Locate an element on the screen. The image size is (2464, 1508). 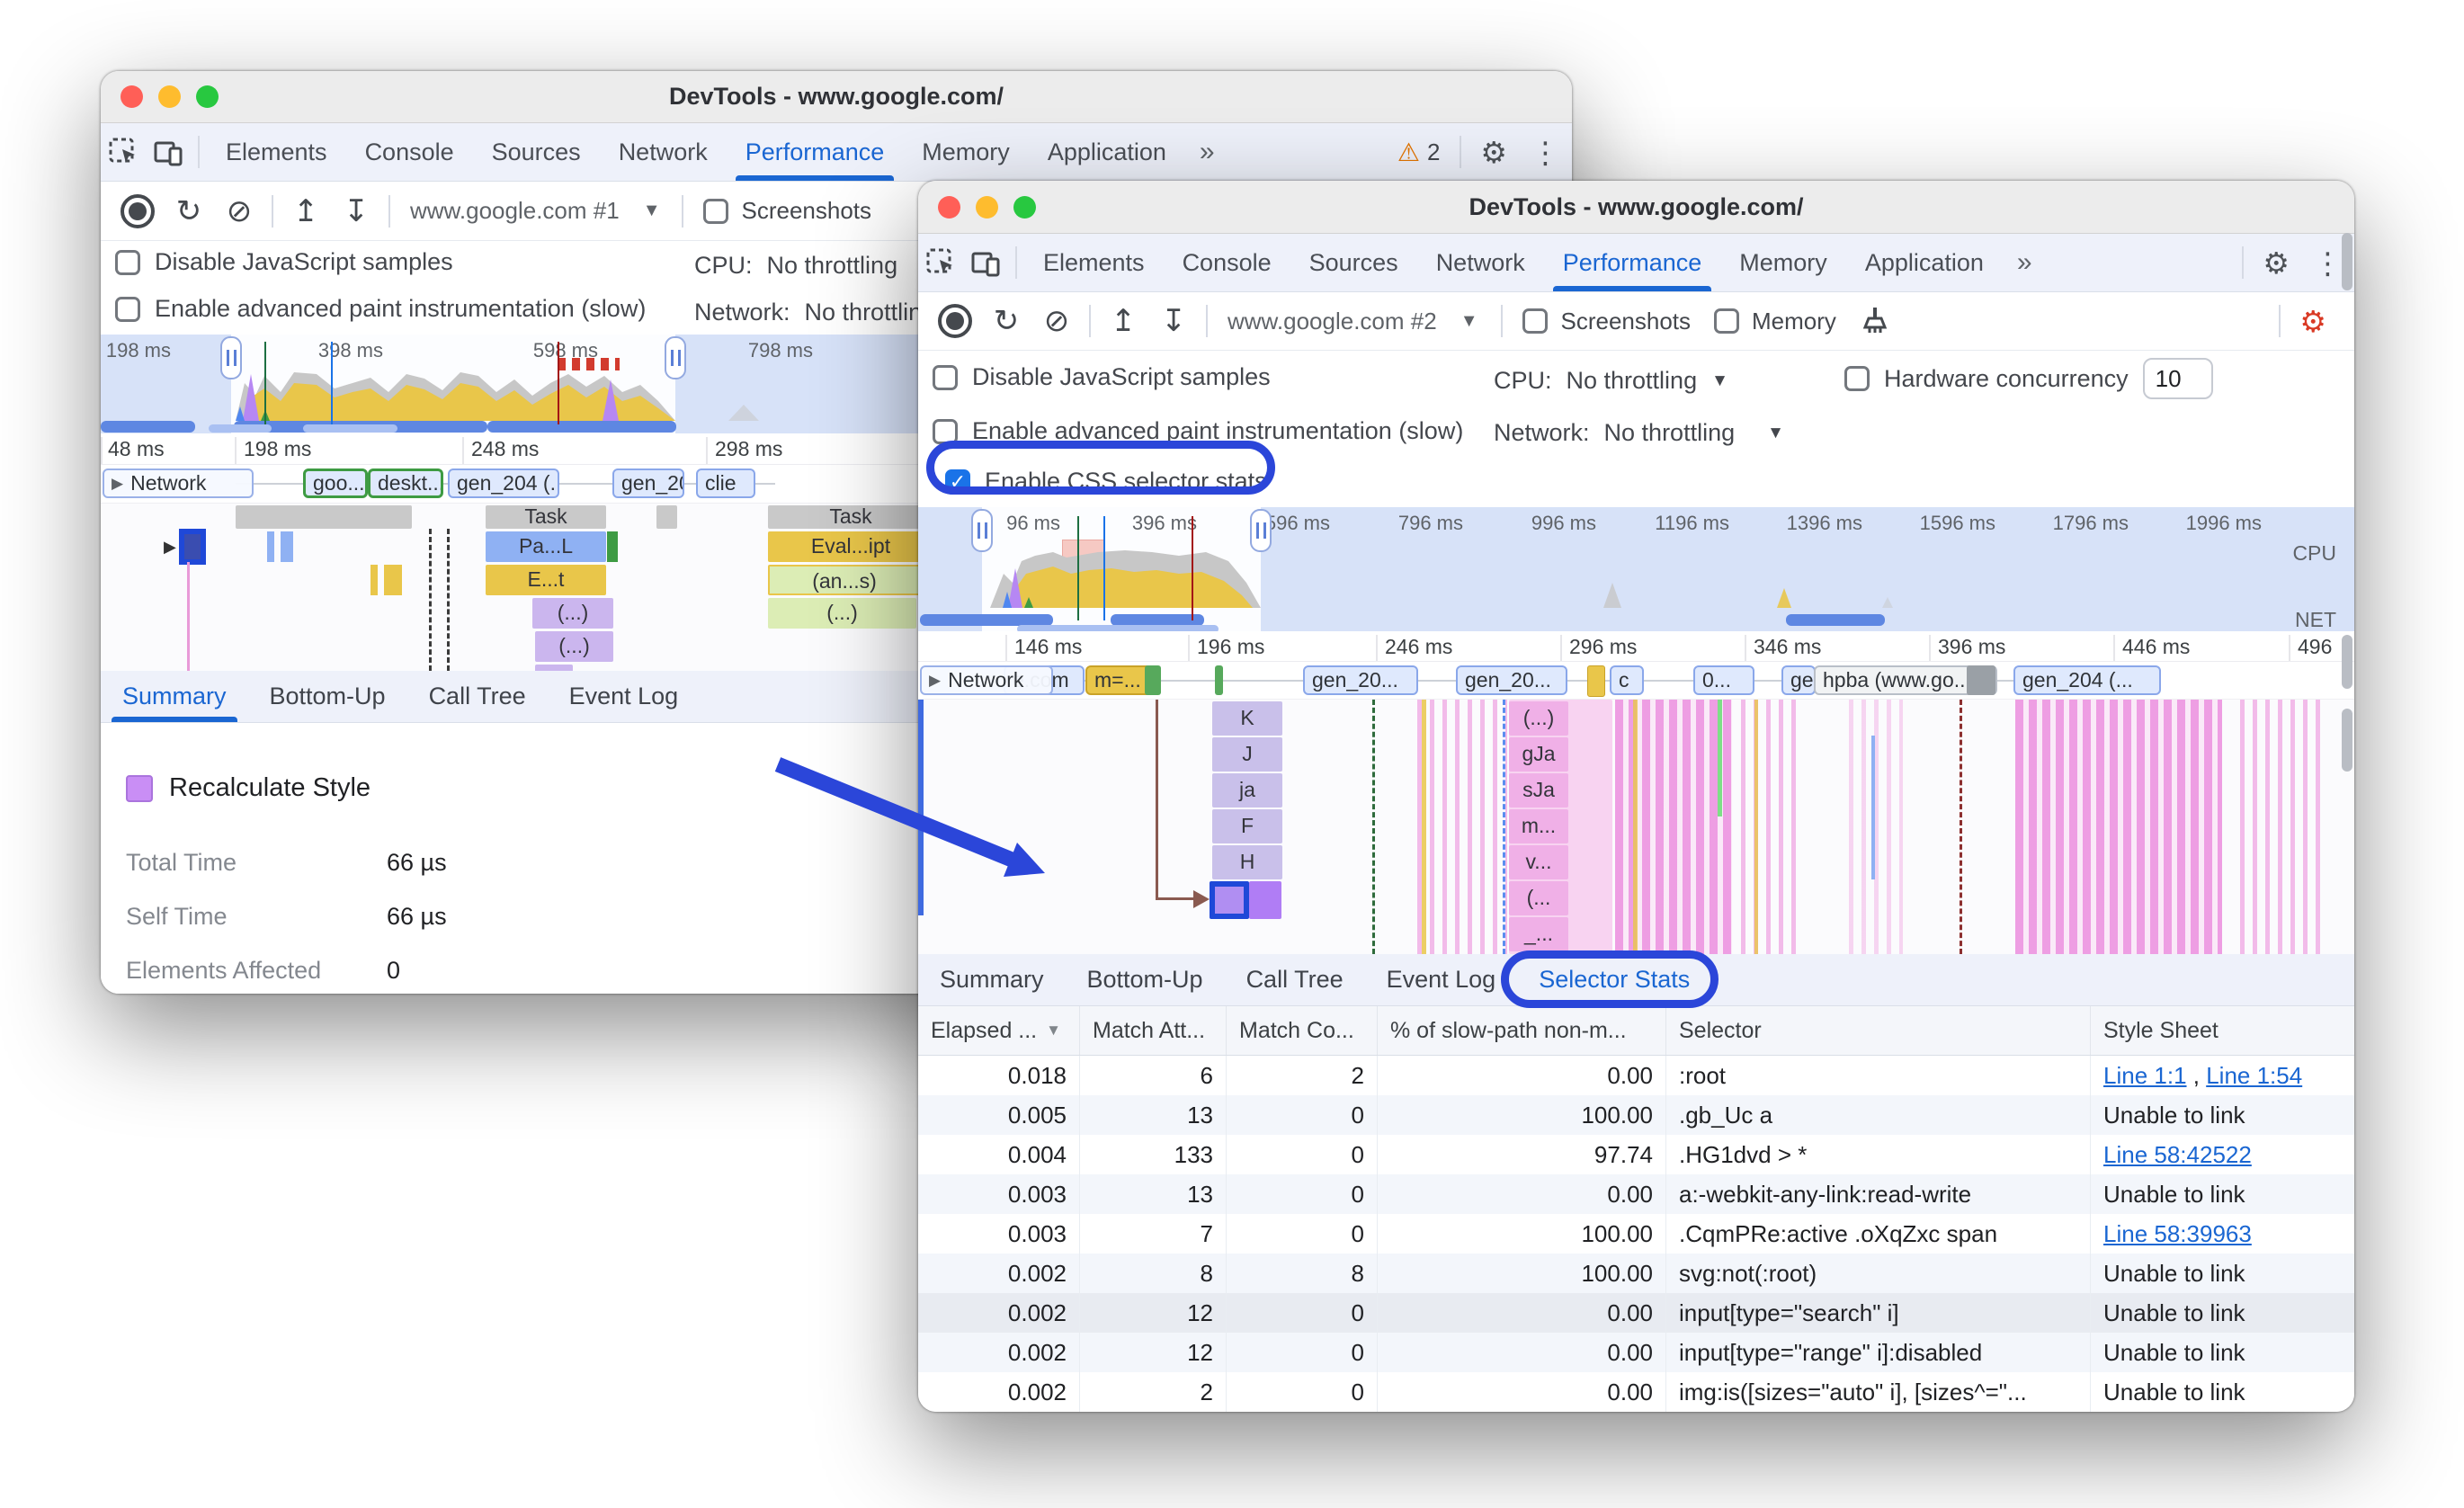
flame-bar: sJa is located at coordinates (1539, 790).